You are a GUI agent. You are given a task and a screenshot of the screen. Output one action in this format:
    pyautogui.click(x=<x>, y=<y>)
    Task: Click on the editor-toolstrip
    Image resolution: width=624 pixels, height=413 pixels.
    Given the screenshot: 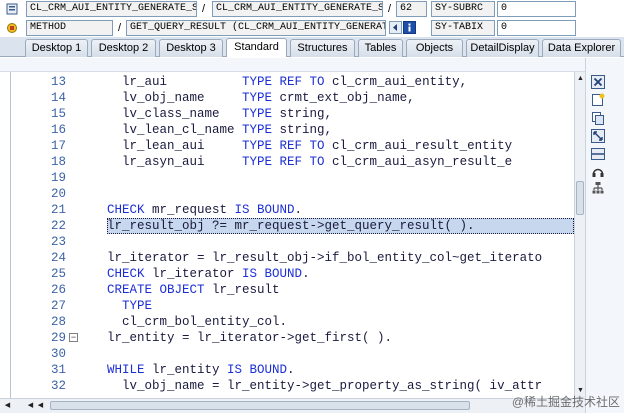 What is the action you would take?
    pyautogui.click(x=312, y=65)
    